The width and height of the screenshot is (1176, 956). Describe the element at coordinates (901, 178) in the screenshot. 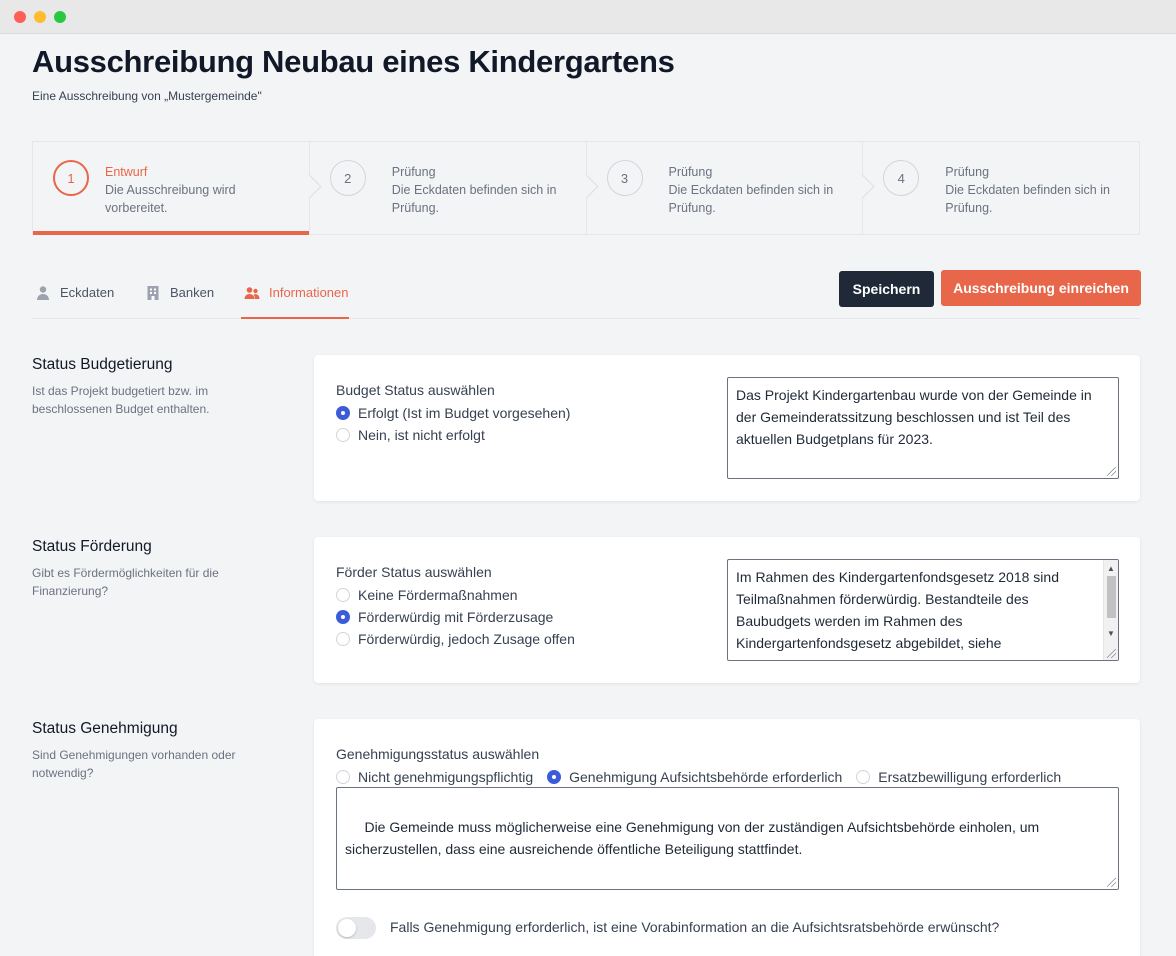

I see `step-number-circle: 4` at that location.